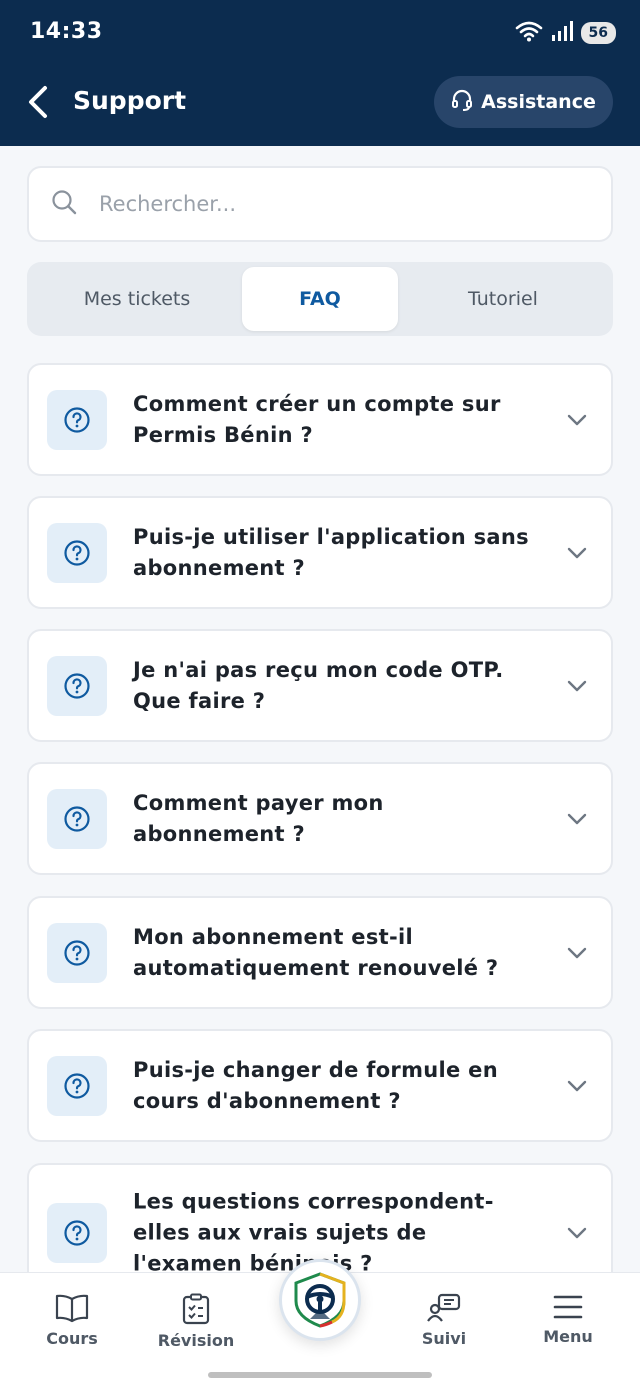 The image size is (640, 1387). What do you see at coordinates (72, 1308) in the screenshot?
I see `book-icon` at bounding box center [72, 1308].